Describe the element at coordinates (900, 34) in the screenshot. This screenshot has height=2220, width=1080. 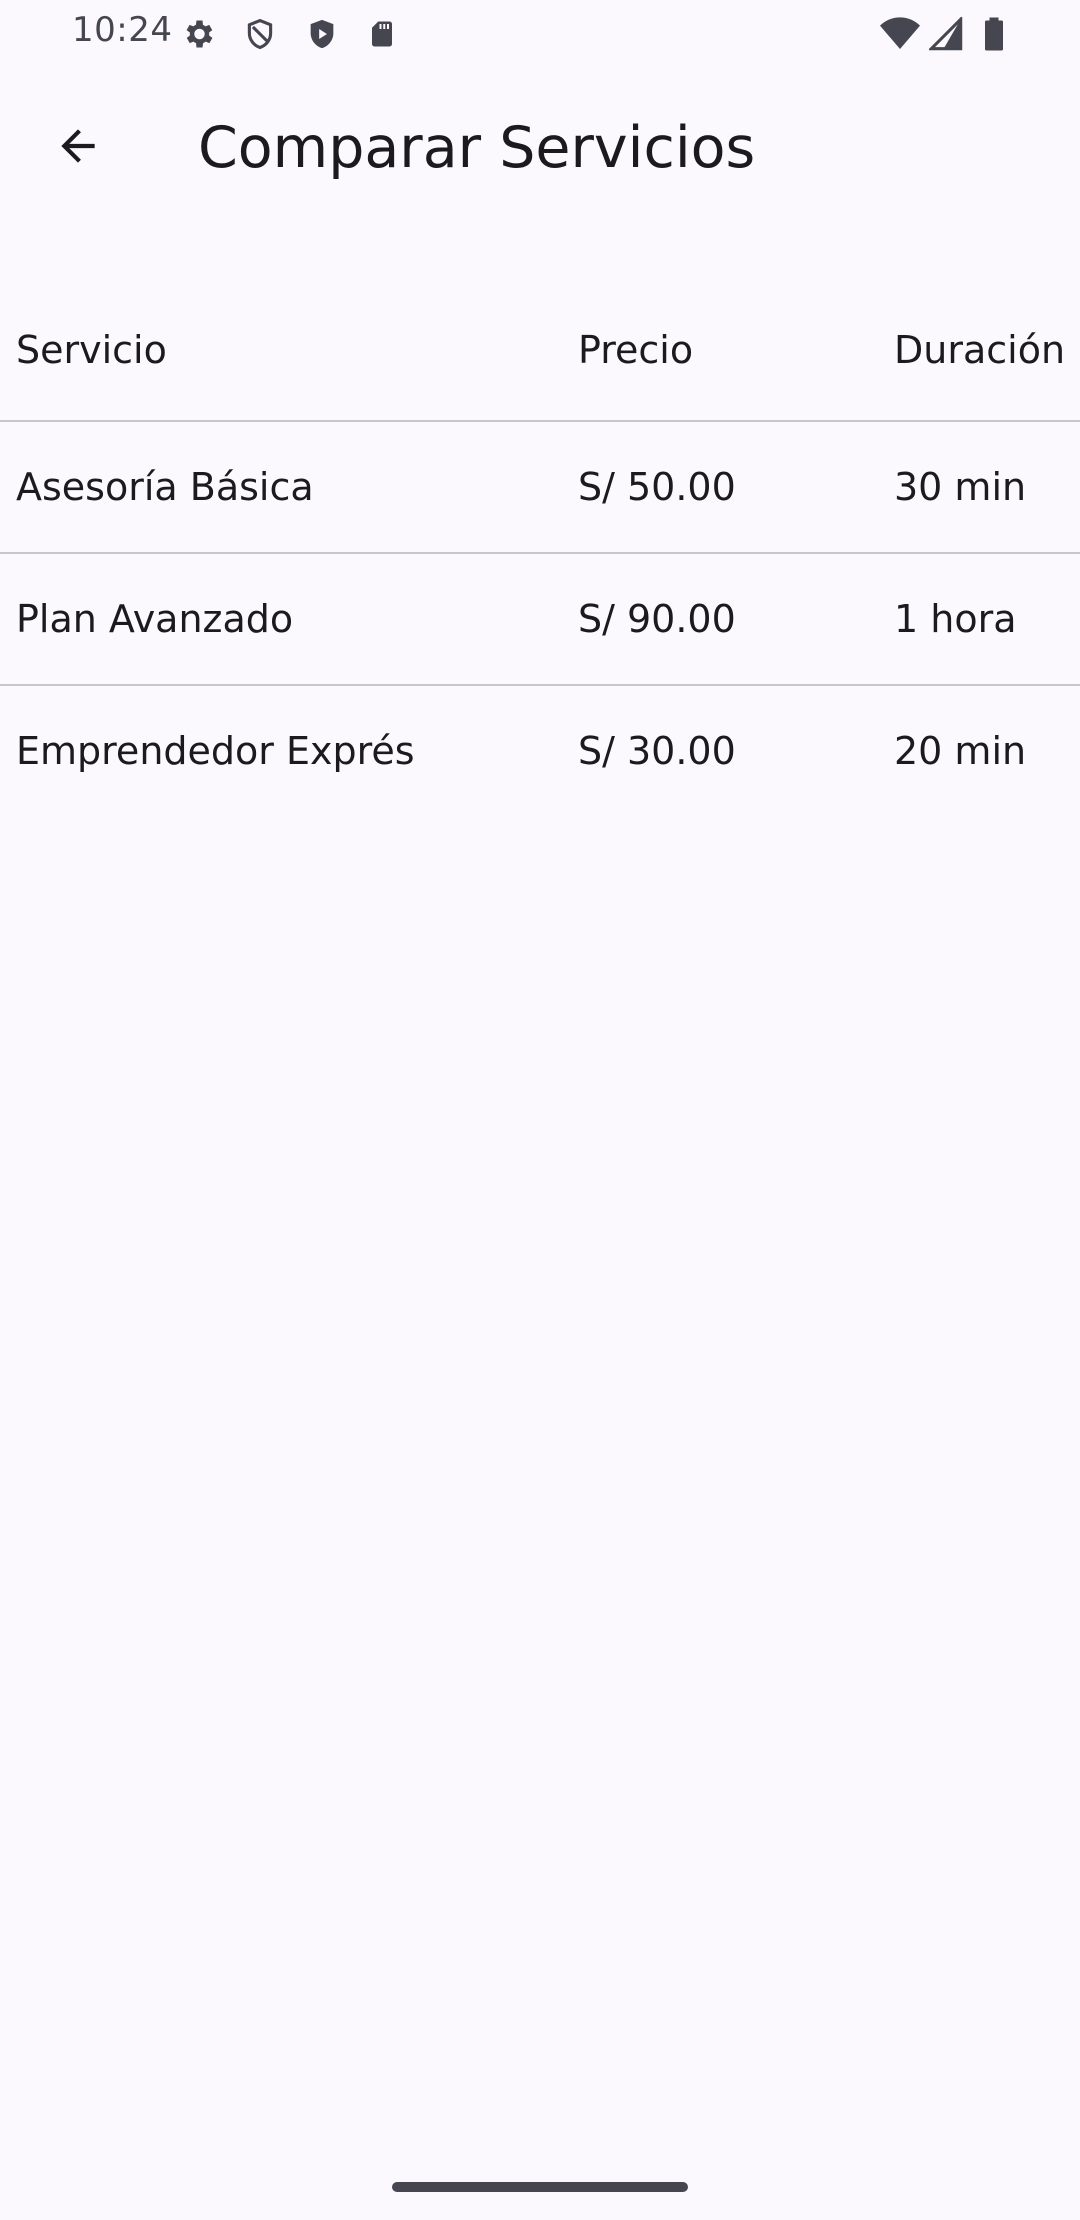
I see `wifi-icon` at that location.